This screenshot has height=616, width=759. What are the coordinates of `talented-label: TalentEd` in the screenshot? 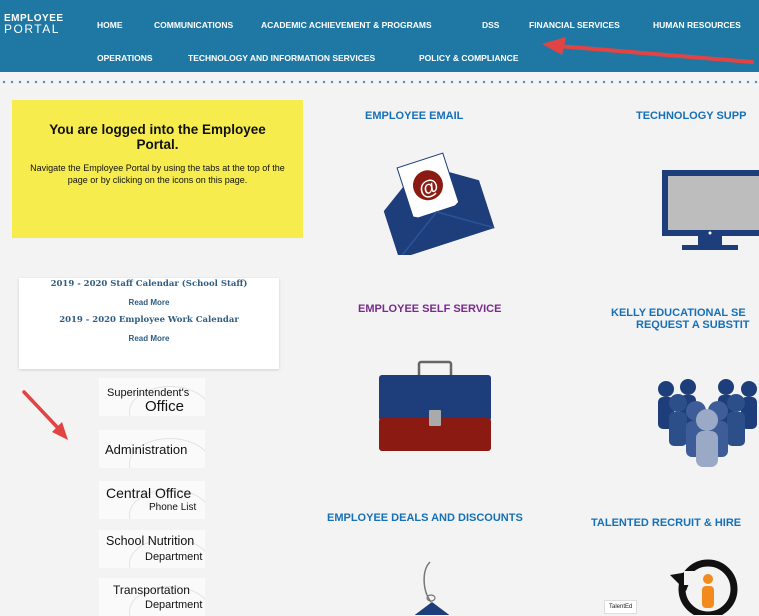 It's located at (621, 607).